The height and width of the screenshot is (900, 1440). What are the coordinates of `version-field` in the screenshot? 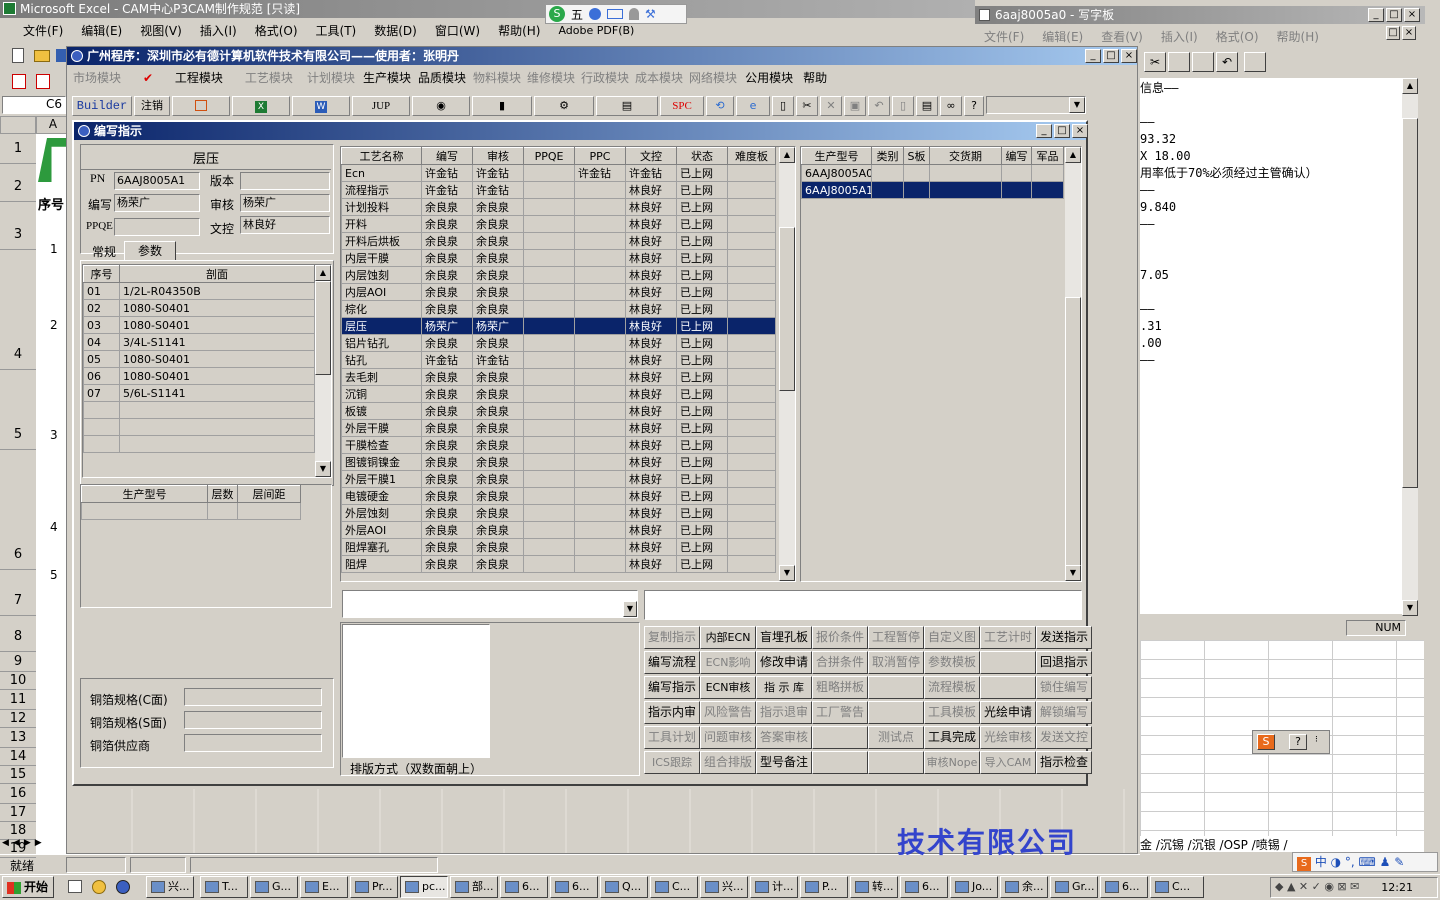 It's located at (285, 181).